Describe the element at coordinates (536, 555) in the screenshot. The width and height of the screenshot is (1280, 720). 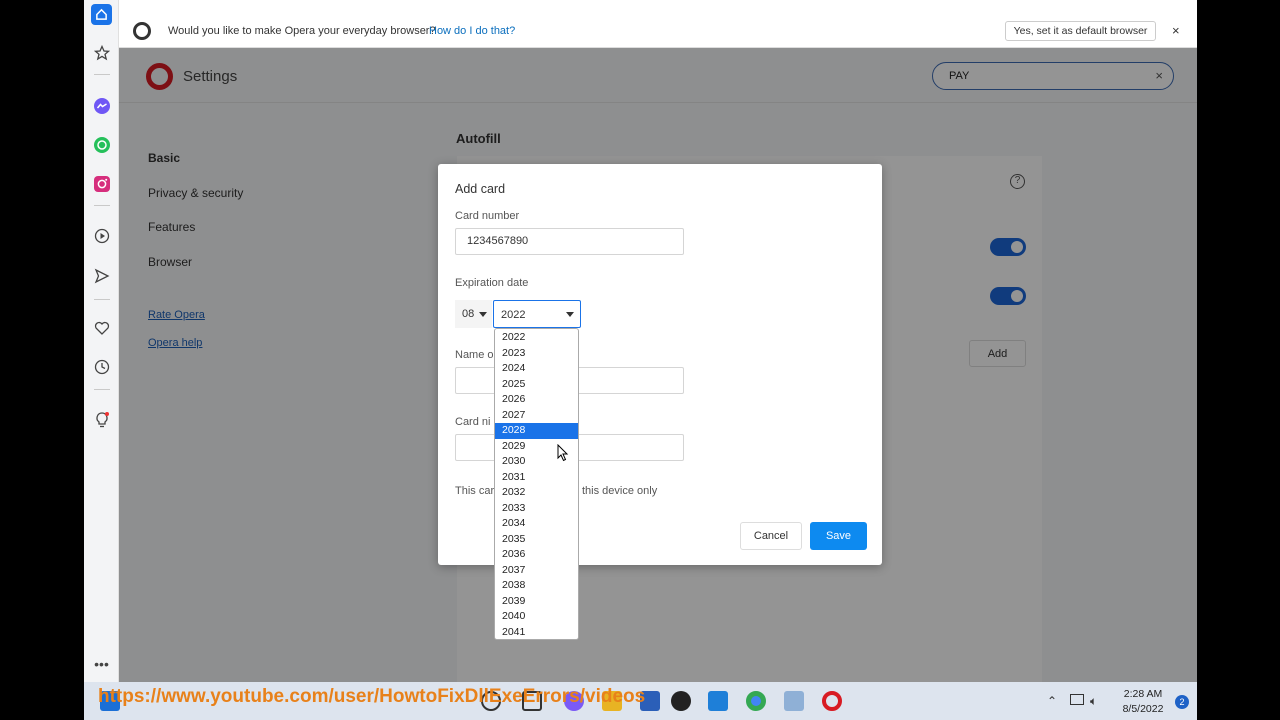
I see `year-option: 2036` at that location.